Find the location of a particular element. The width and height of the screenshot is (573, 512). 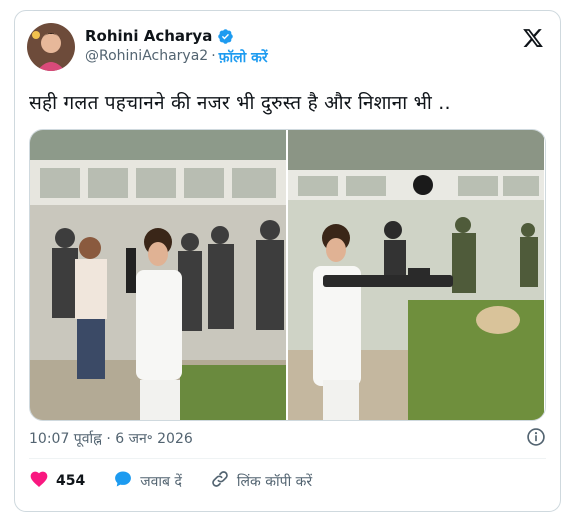

copy-link-button: लिंक कॉपी करें is located at coordinates (261, 481).